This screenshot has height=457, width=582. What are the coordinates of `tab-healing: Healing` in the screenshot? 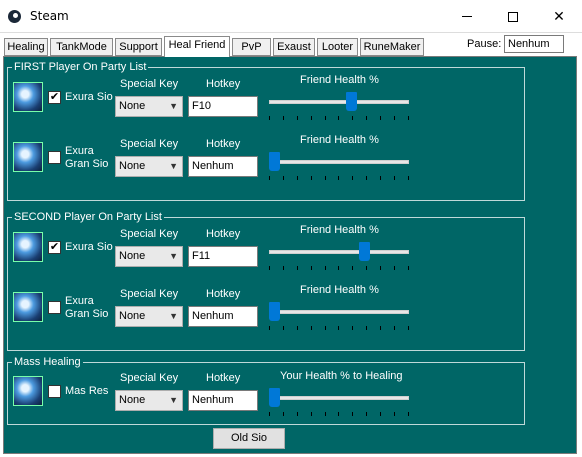 It's located at (26, 47).